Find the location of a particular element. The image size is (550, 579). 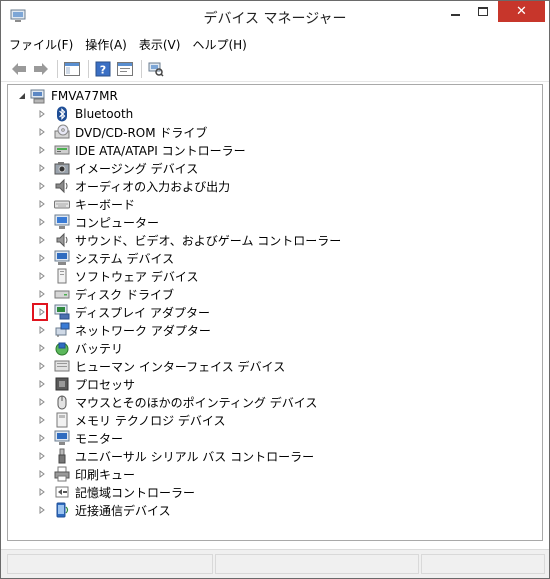

software-device-icon is located at coordinates (62, 276).